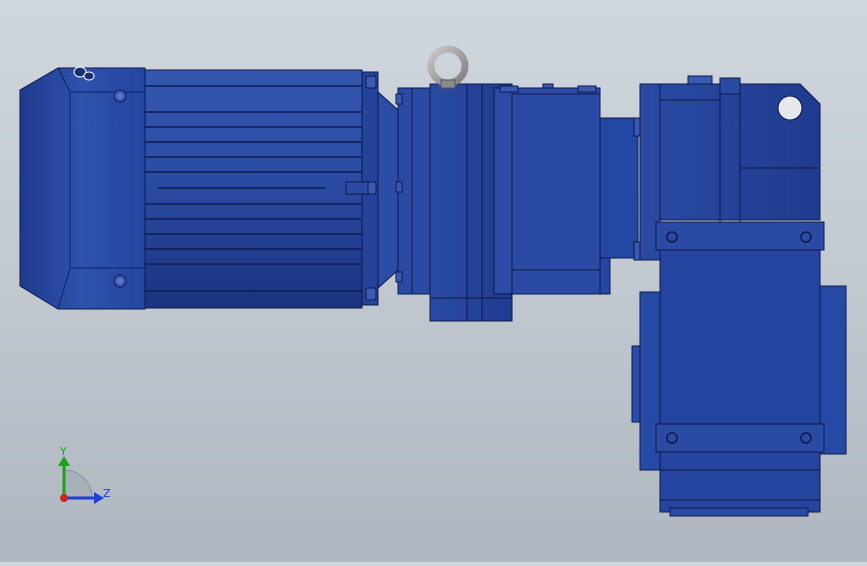 This screenshot has width=867, height=566. What do you see at coordinates (253, 189) in the screenshot?
I see `motor-stator` at bounding box center [253, 189].